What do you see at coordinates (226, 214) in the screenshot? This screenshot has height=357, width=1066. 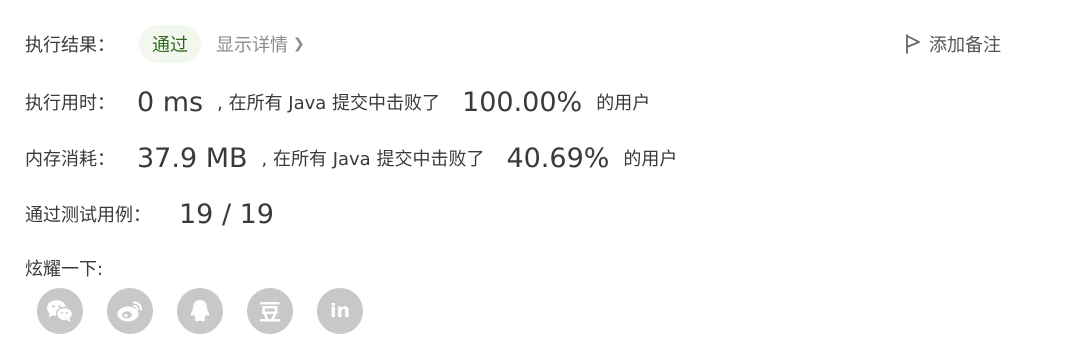 I see `tests-value: 19 / 19` at bounding box center [226, 214].